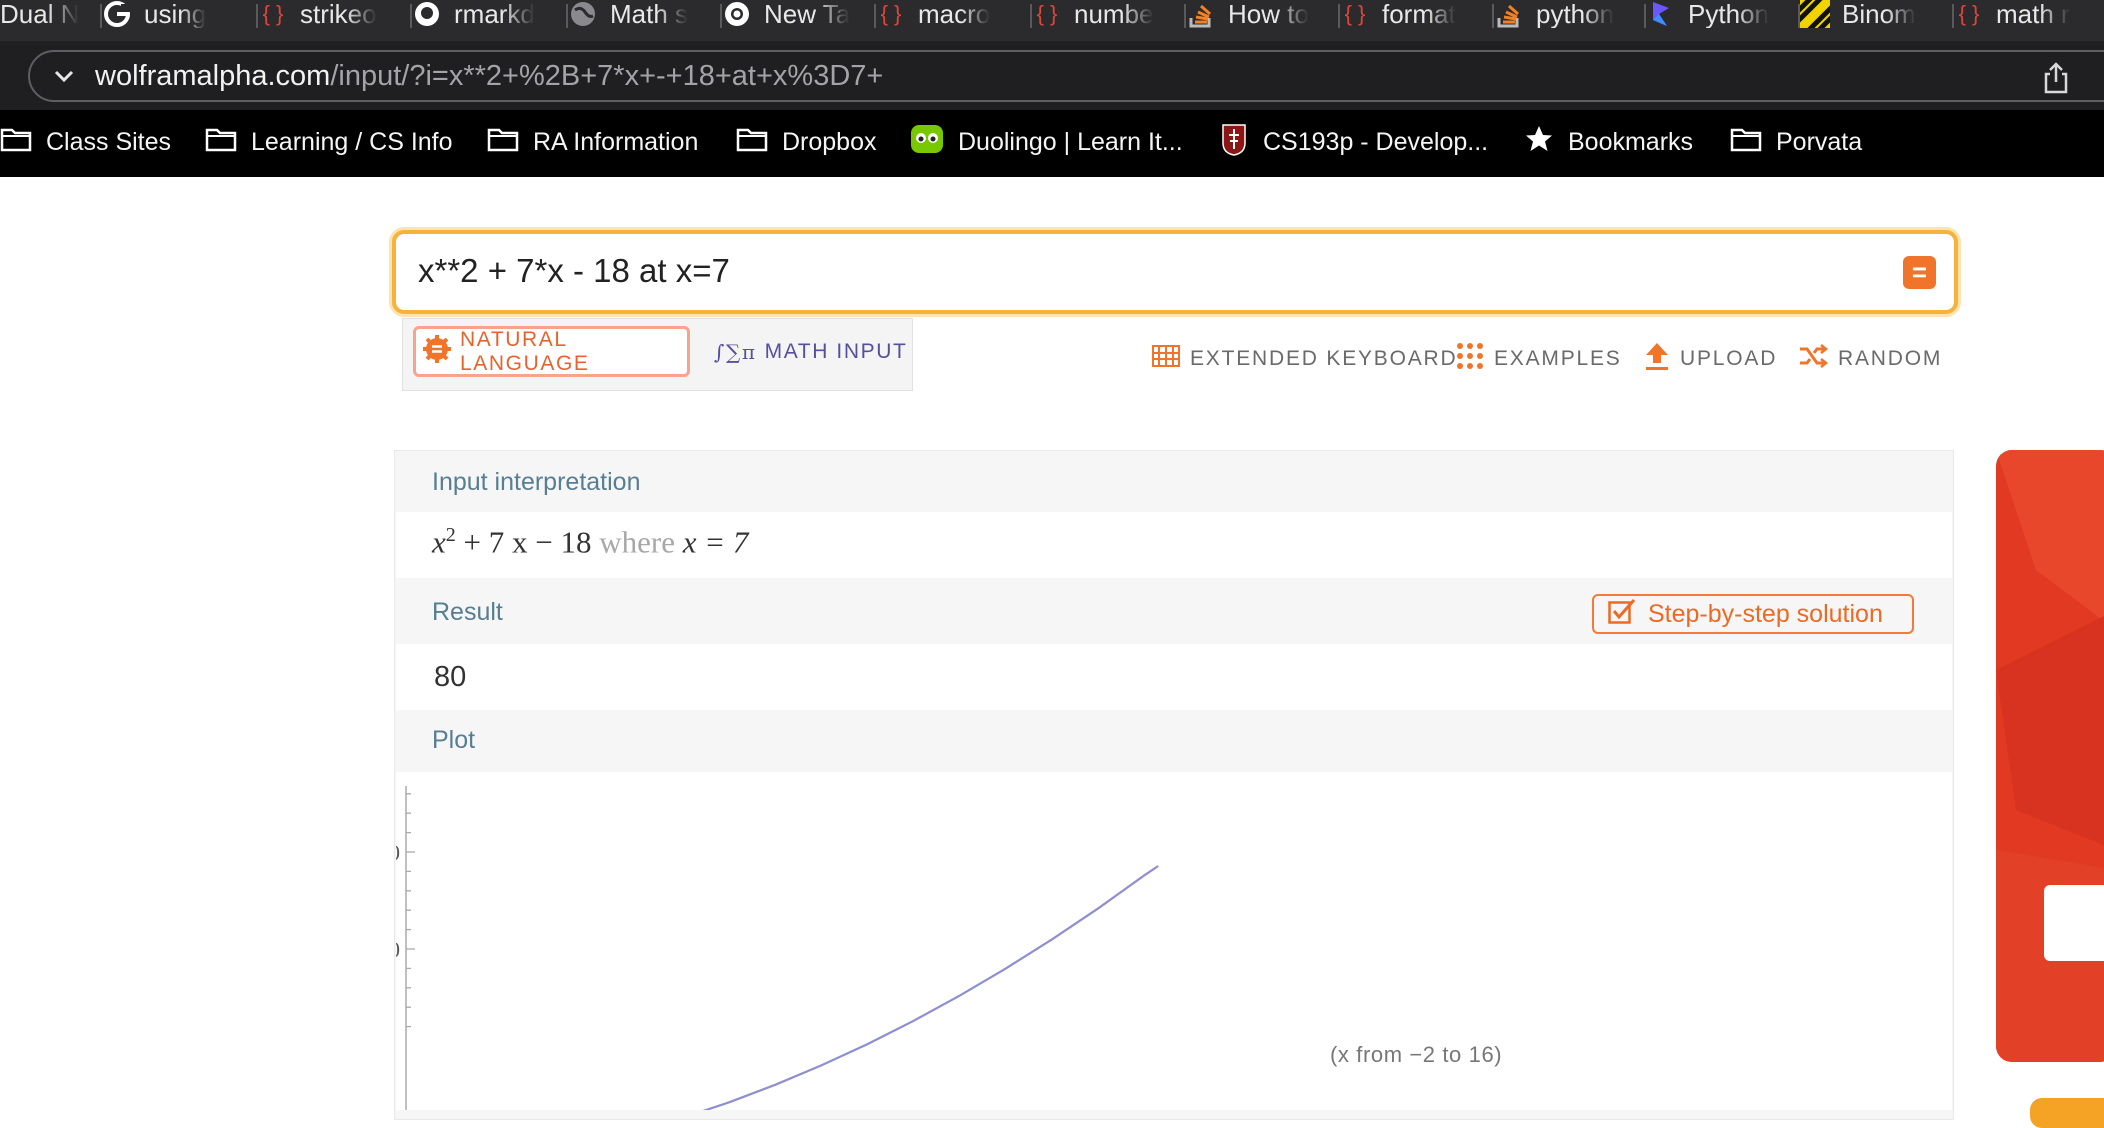 The height and width of the screenshot is (1128, 2104). What do you see at coordinates (2033, 14) in the screenshot?
I see `tab-title: math r` at bounding box center [2033, 14].